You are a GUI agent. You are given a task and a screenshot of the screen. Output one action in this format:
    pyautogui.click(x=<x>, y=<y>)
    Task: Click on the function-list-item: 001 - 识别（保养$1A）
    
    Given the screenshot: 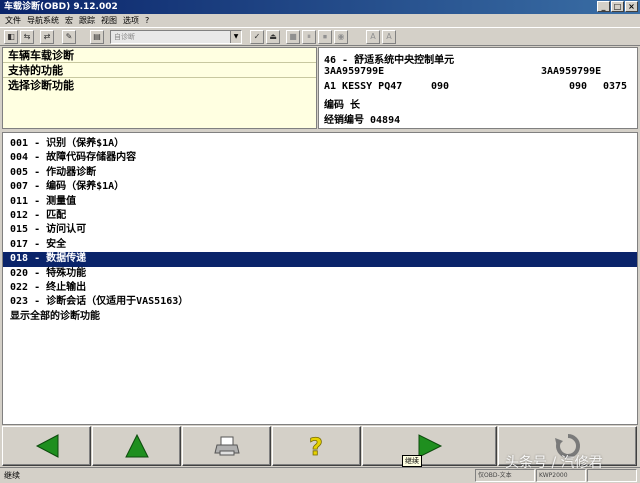 What is the action you would take?
    pyautogui.click(x=320, y=144)
    